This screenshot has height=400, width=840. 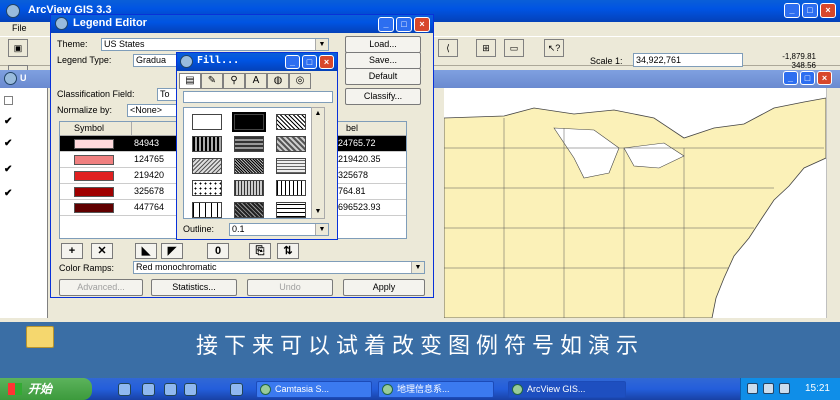 I want to click on range-value: 447764, so click(x=149, y=207).